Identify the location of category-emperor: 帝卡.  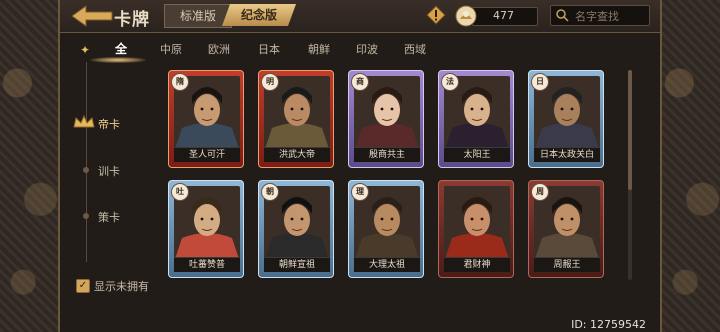
(109, 124).